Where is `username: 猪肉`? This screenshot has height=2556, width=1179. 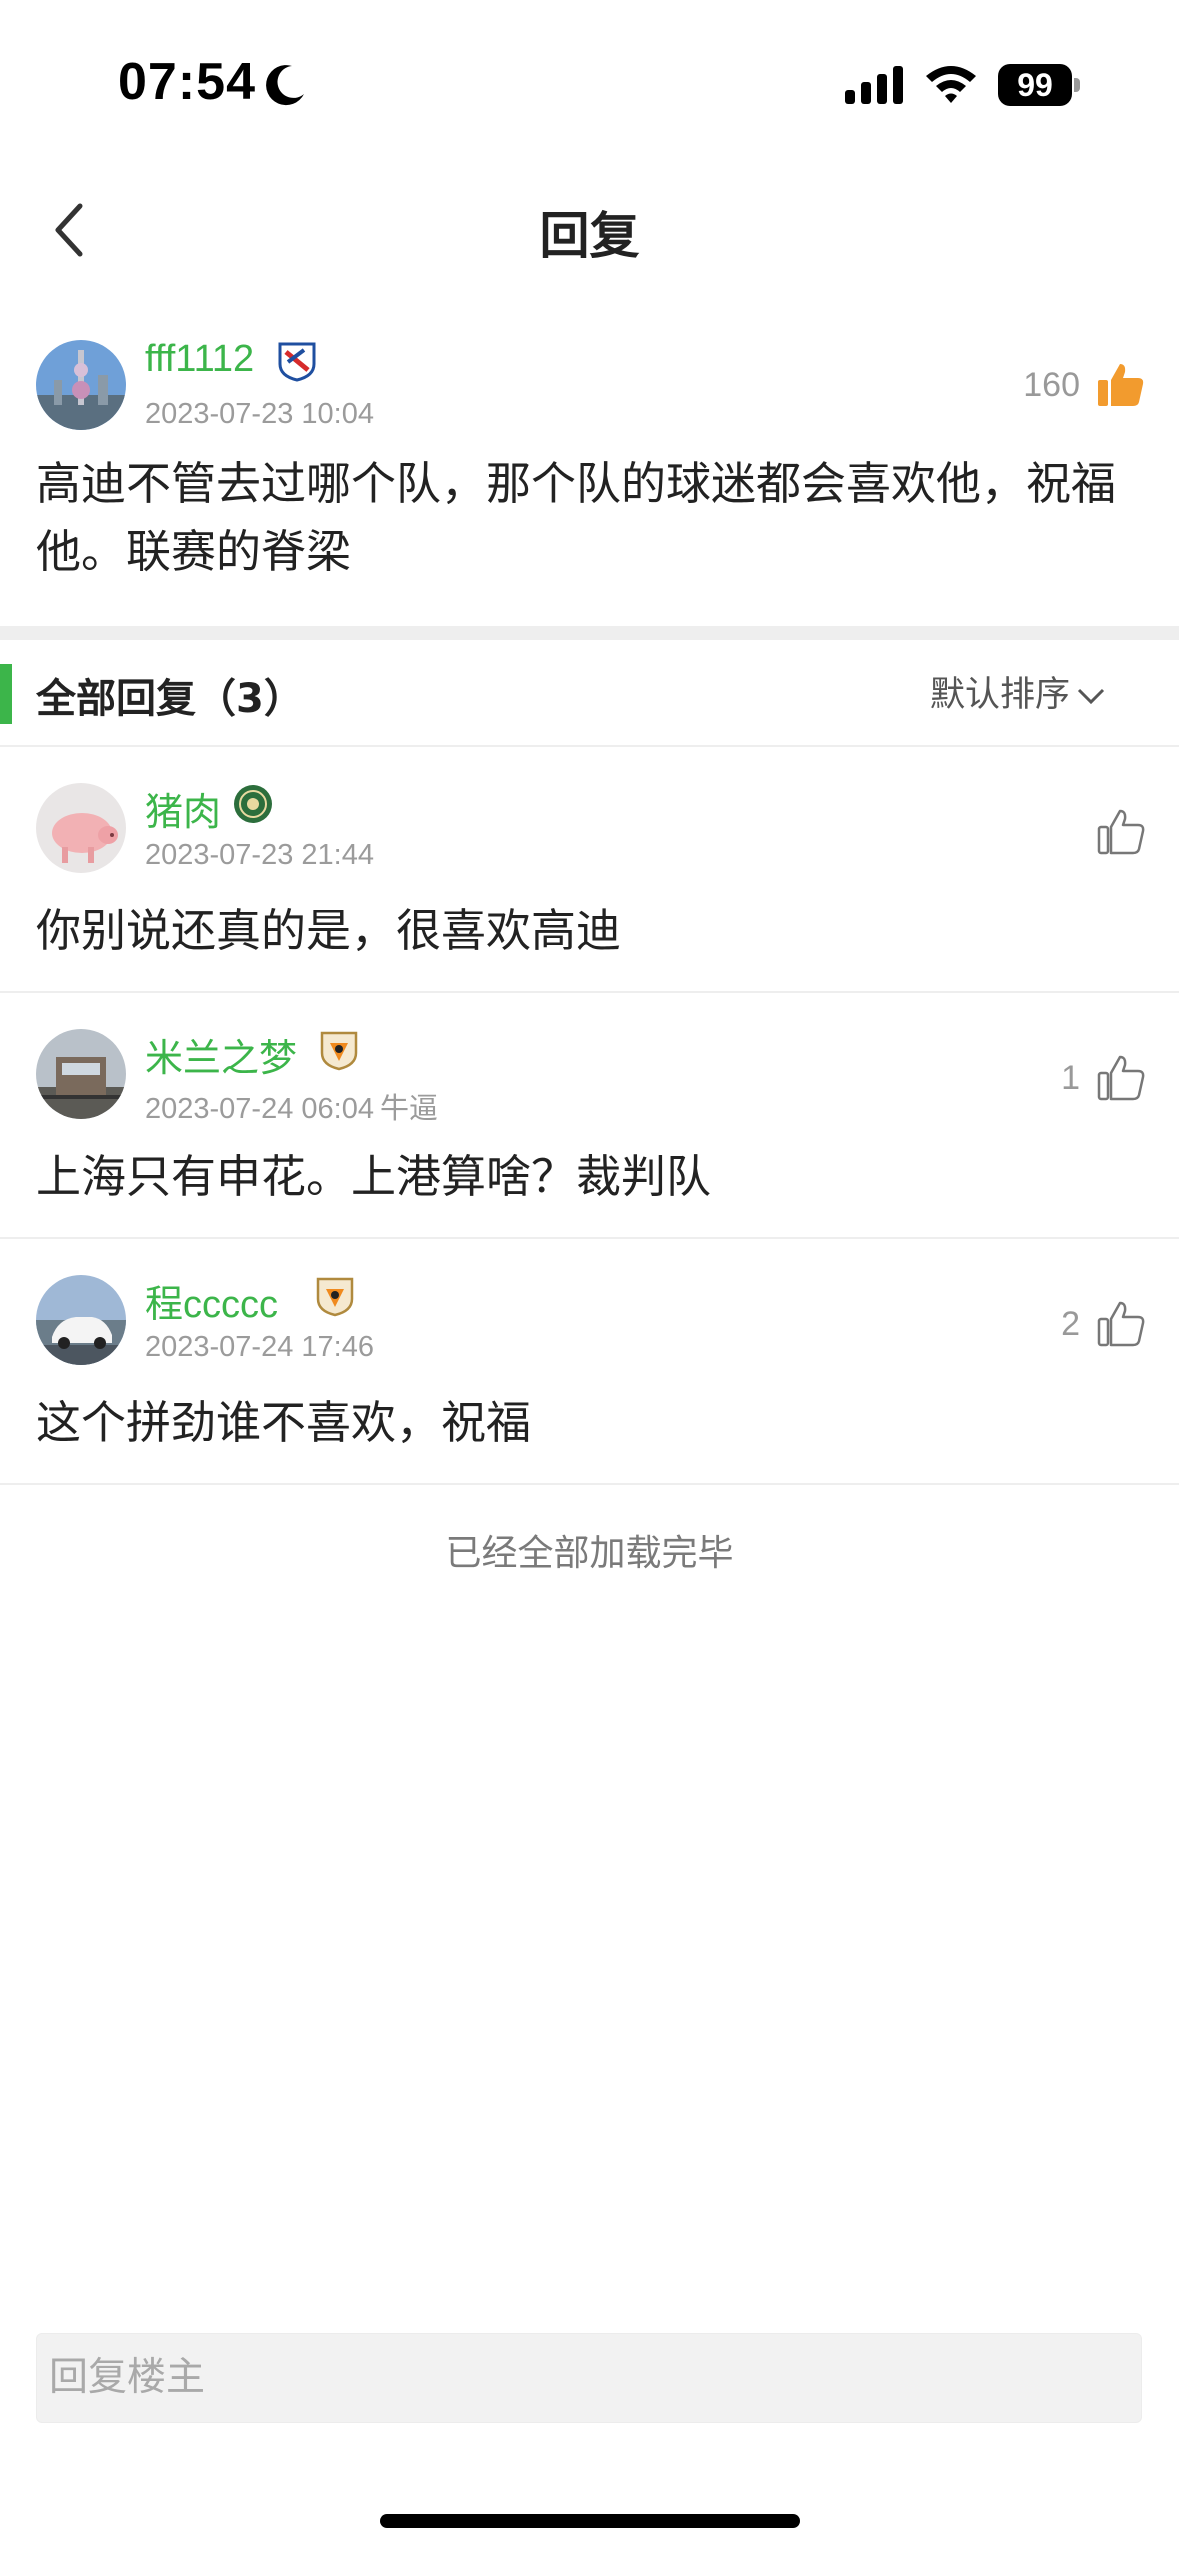
username: 猪肉 is located at coordinates (183, 808).